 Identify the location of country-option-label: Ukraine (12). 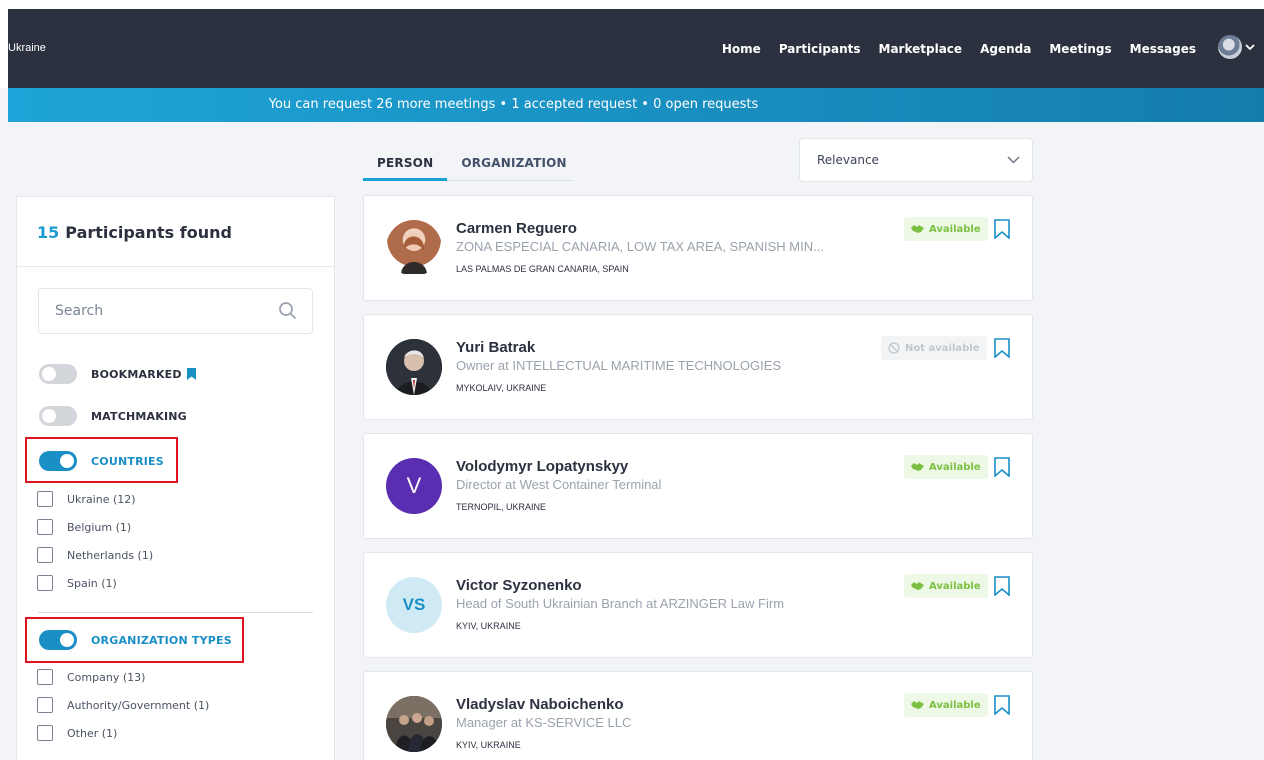
(101, 499).